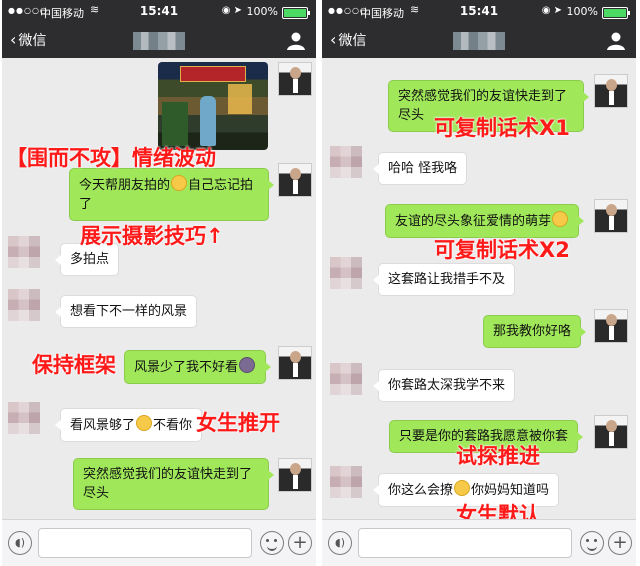 This screenshot has width=640, height=566. I want to click on photo-plant, so click(175, 124).